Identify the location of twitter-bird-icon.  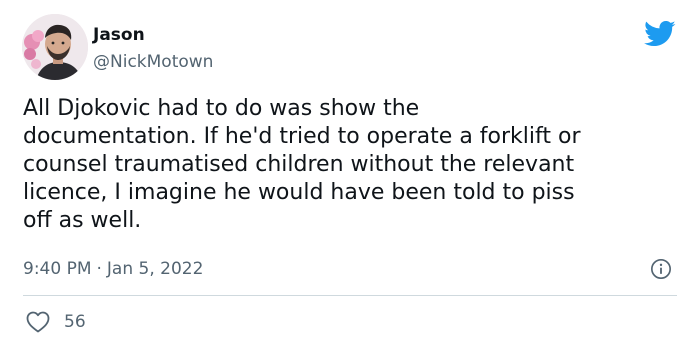
(660, 34).